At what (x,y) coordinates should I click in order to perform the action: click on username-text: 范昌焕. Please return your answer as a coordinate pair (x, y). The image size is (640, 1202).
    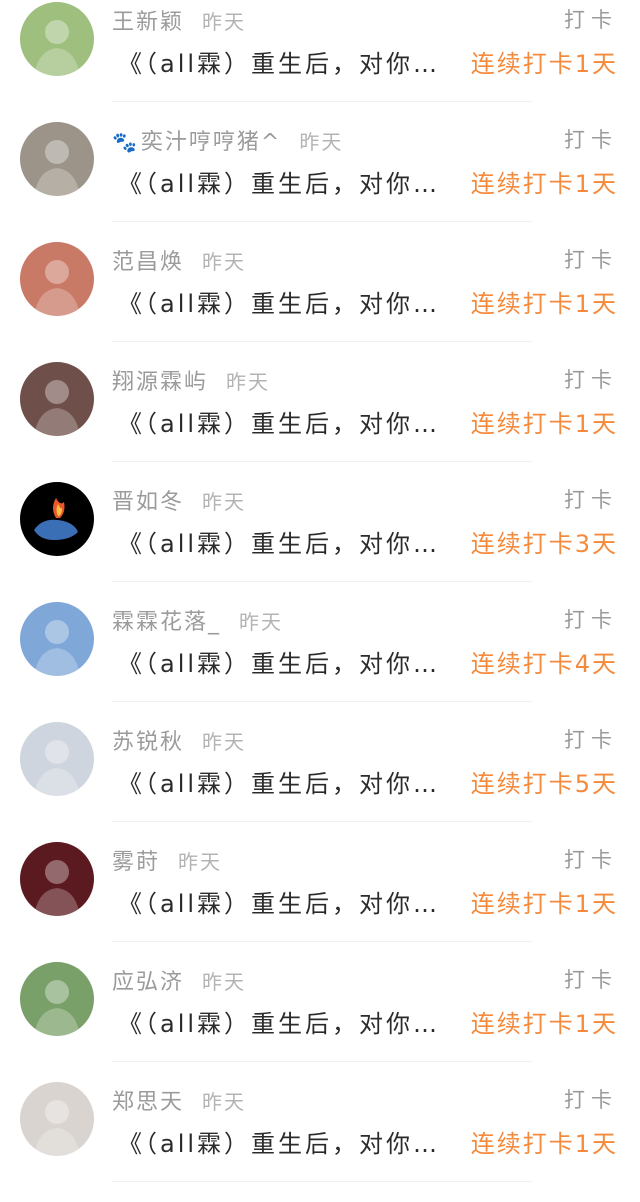
    Looking at the image, I should click on (148, 262).